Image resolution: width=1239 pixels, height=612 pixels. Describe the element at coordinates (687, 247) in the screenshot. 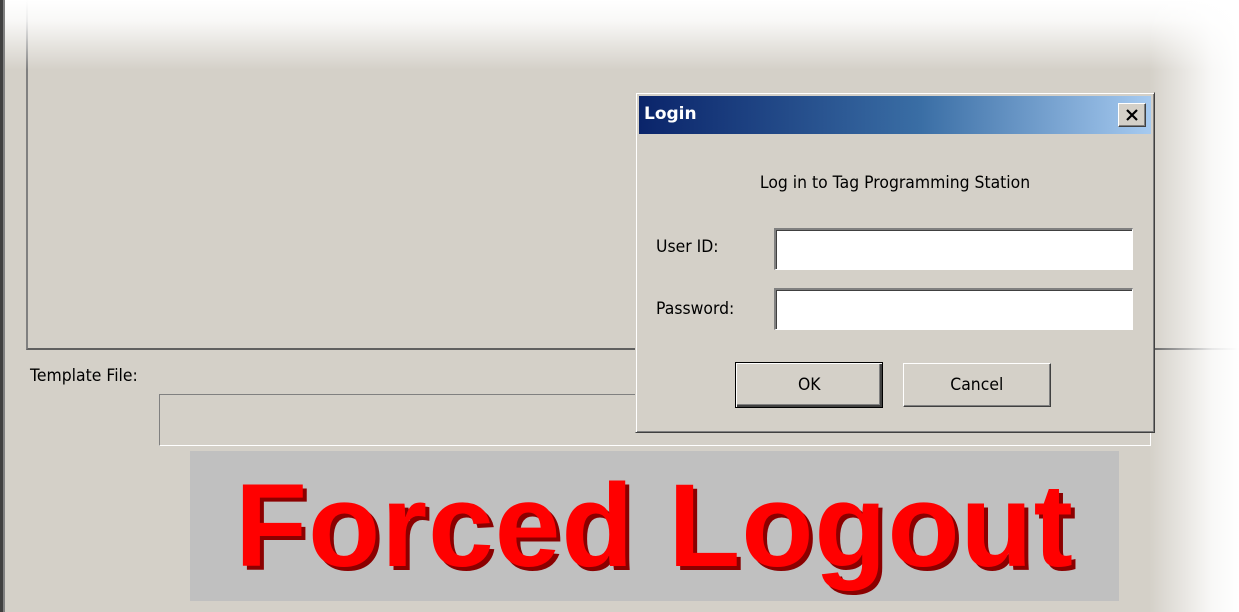

I see `user-id-label: User ID:` at that location.